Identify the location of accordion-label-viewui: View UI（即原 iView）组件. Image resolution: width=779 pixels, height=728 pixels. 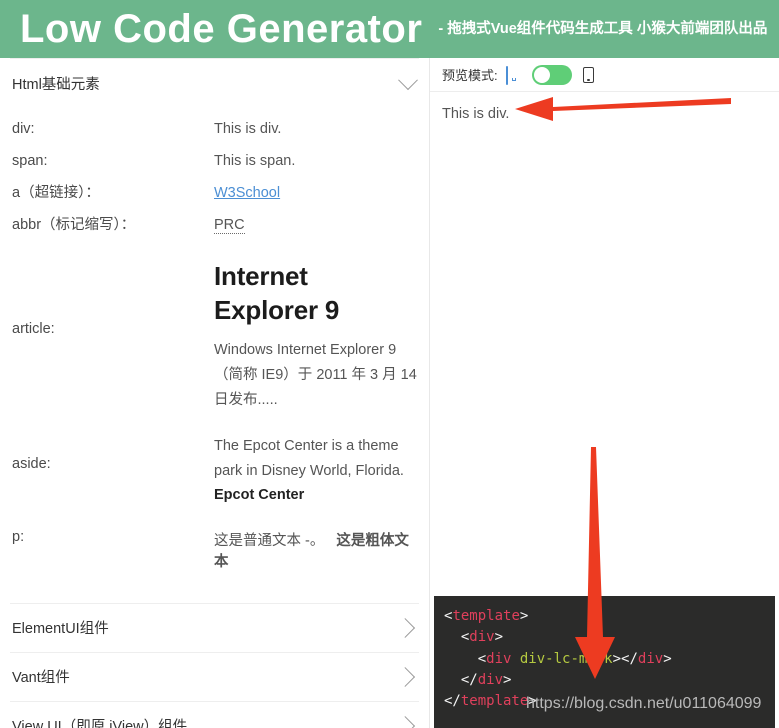
(100, 723).